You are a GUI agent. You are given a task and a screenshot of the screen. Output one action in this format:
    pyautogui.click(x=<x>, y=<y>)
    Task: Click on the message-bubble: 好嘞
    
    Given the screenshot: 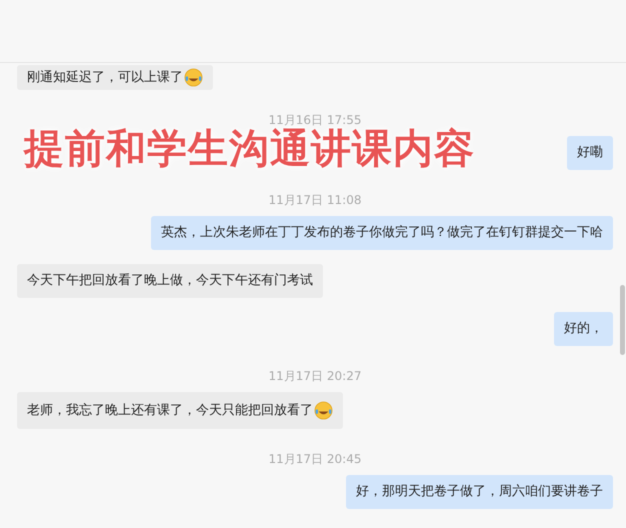 What is the action you would take?
    pyautogui.click(x=590, y=153)
    